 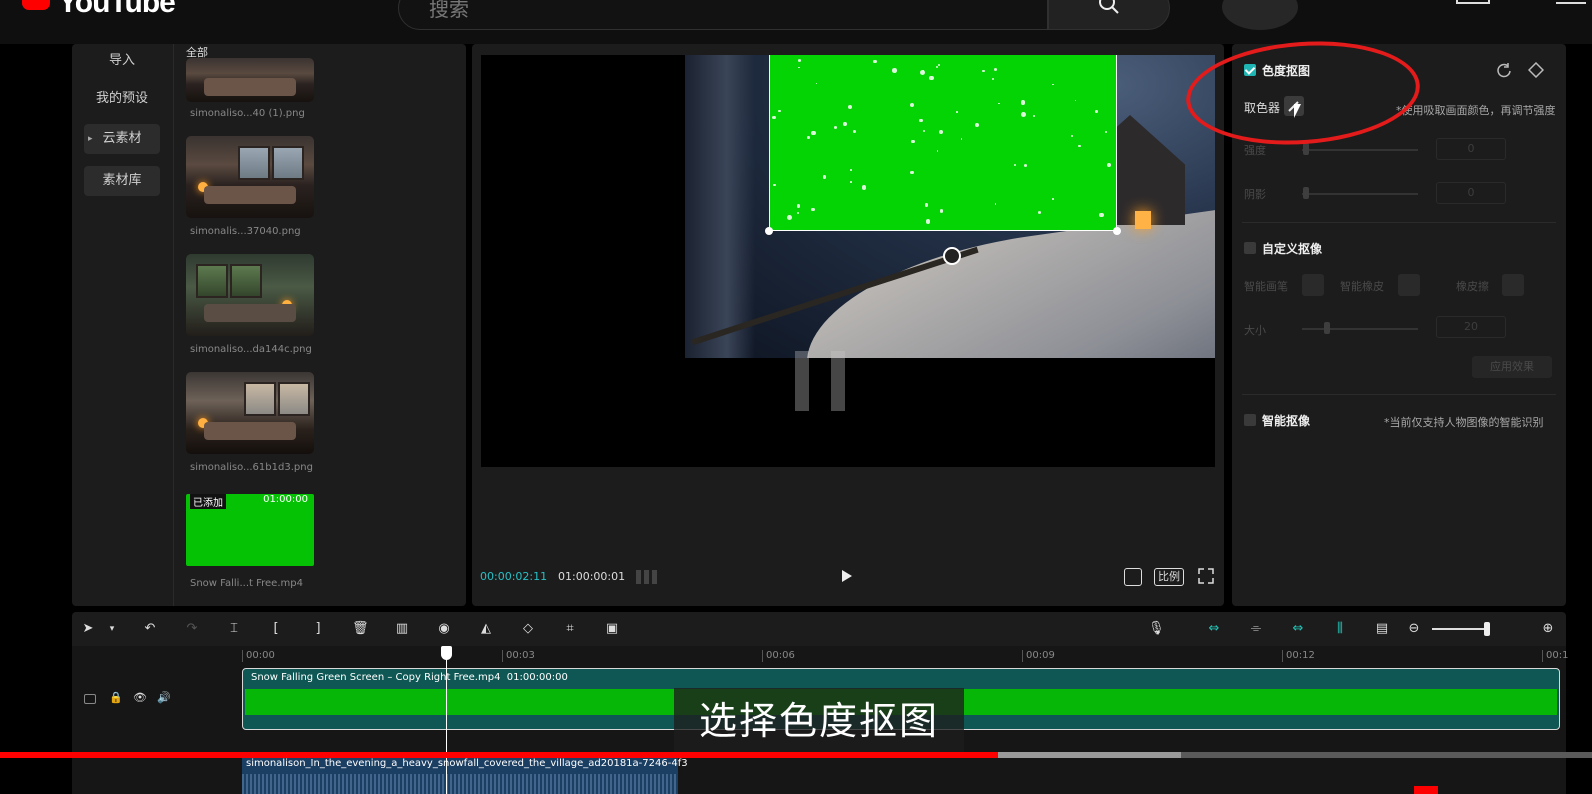 What do you see at coordinates (528, 629) in the screenshot?
I see `rotate-clip-icon: ◇` at bounding box center [528, 629].